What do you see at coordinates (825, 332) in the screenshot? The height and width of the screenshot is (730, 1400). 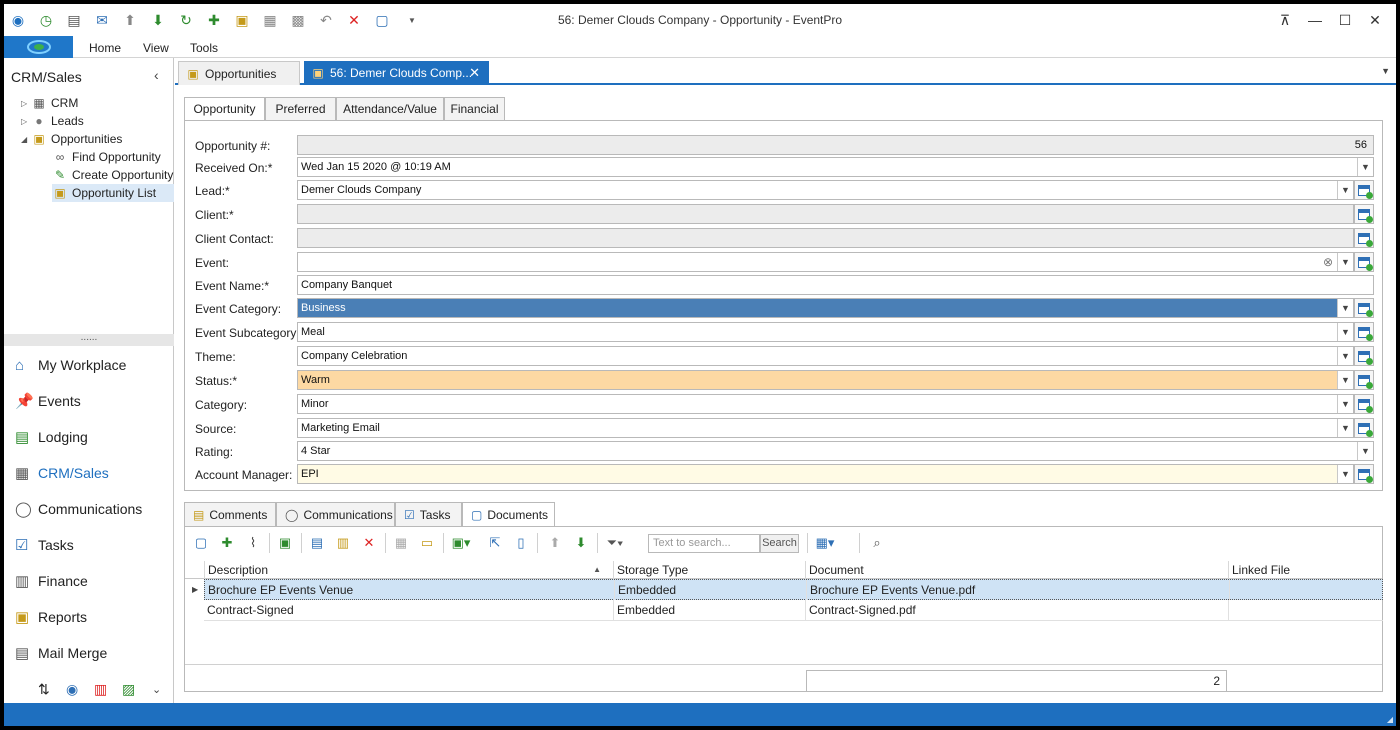 I see `event-subcategory-field: Meal ▼` at bounding box center [825, 332].